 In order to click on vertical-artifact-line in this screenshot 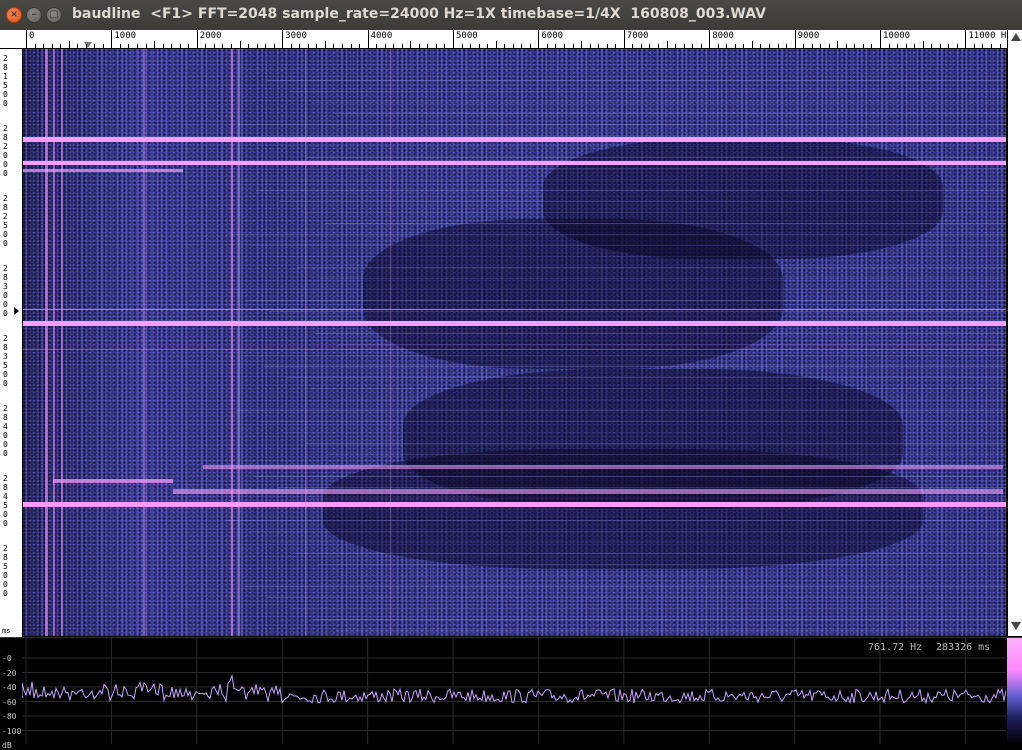, I will do `click(305, 342)`.